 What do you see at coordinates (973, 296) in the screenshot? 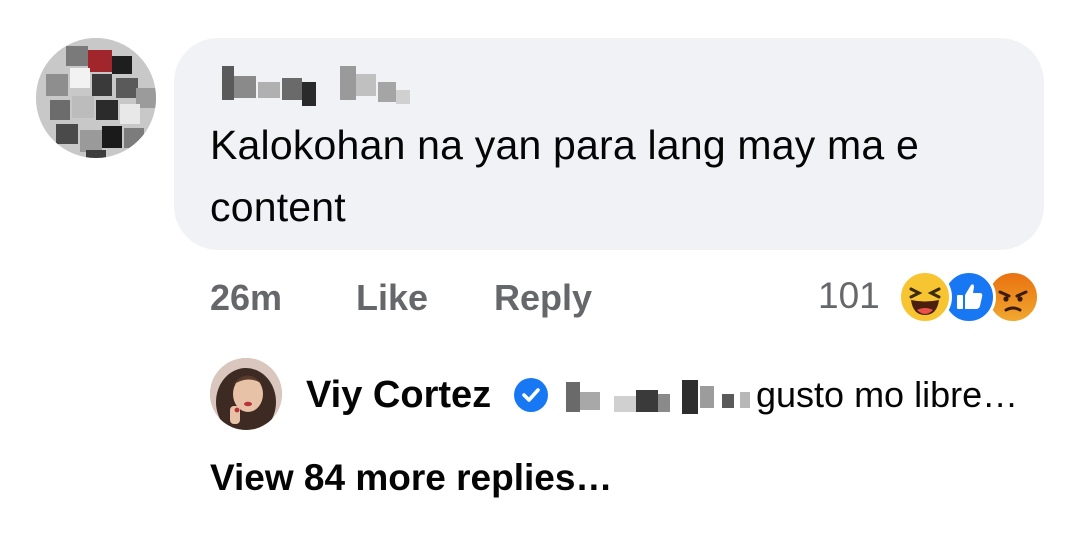
I see `reaction-summary` at bounding box center [973, 296].